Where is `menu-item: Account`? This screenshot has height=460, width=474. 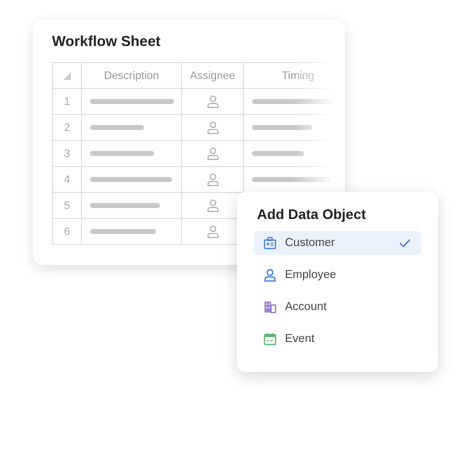
menu-item: Account is located at coordinates (337, 307).